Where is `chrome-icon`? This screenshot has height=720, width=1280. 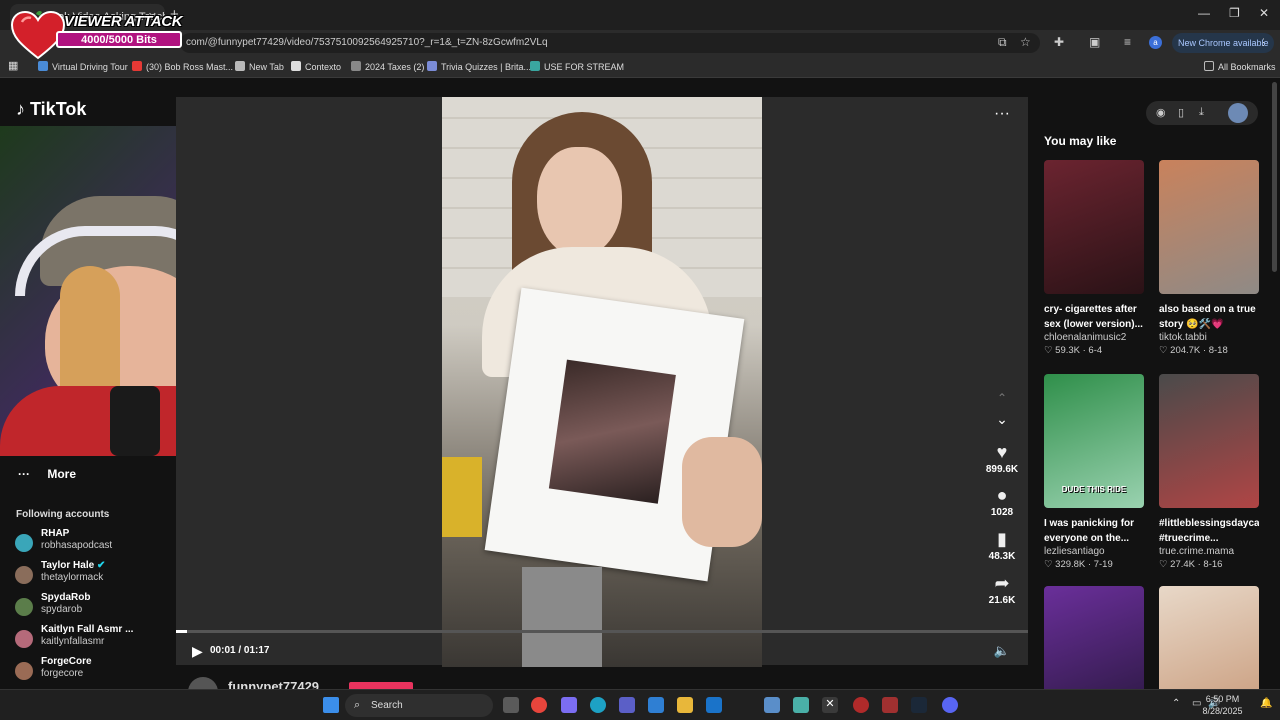 chrome-icon is located at coordinates (539, 705).